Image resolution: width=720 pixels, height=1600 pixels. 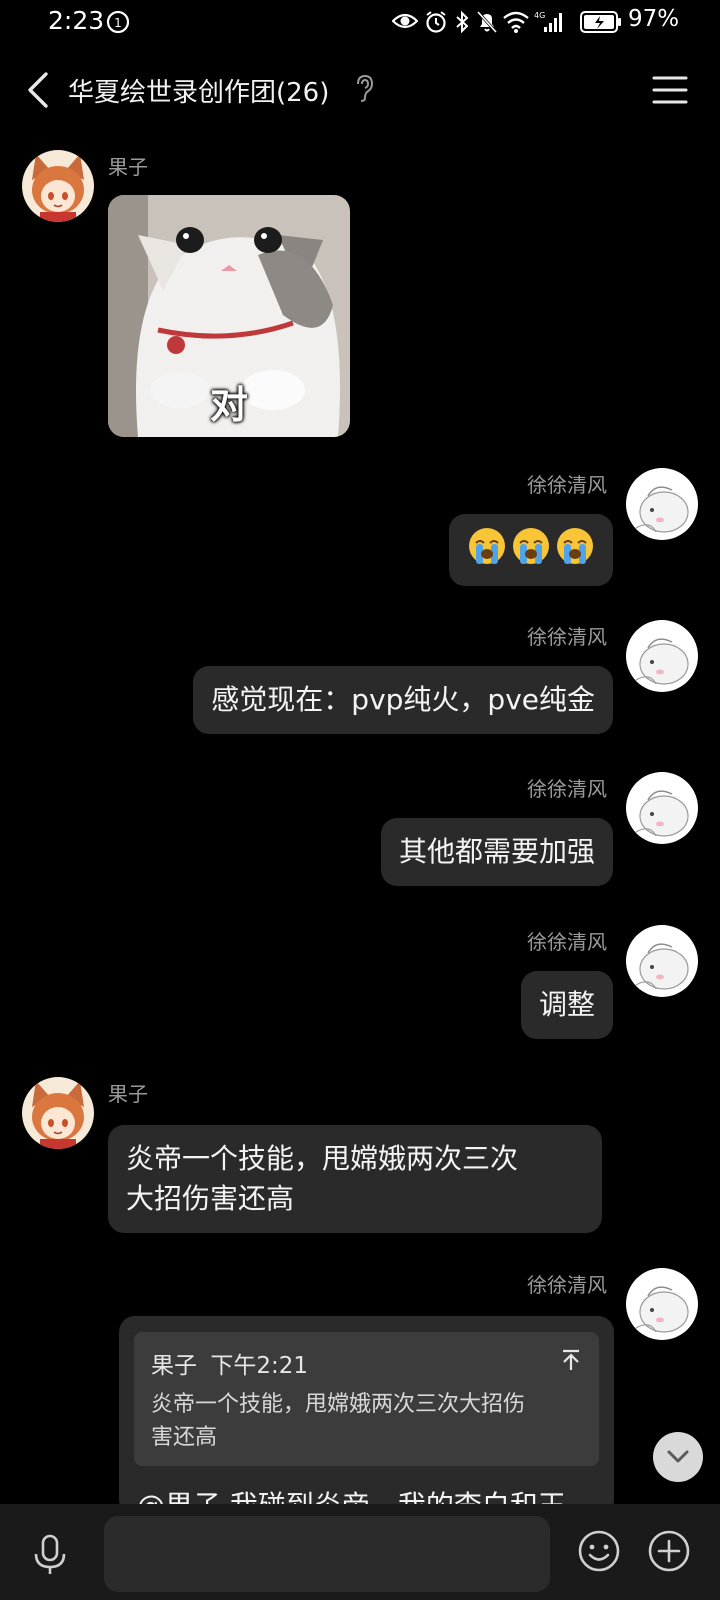 What do you see at coordinates (599, 1551) in the screenshot?
I see `emoji-icon` at bounding box center [599, 1551].